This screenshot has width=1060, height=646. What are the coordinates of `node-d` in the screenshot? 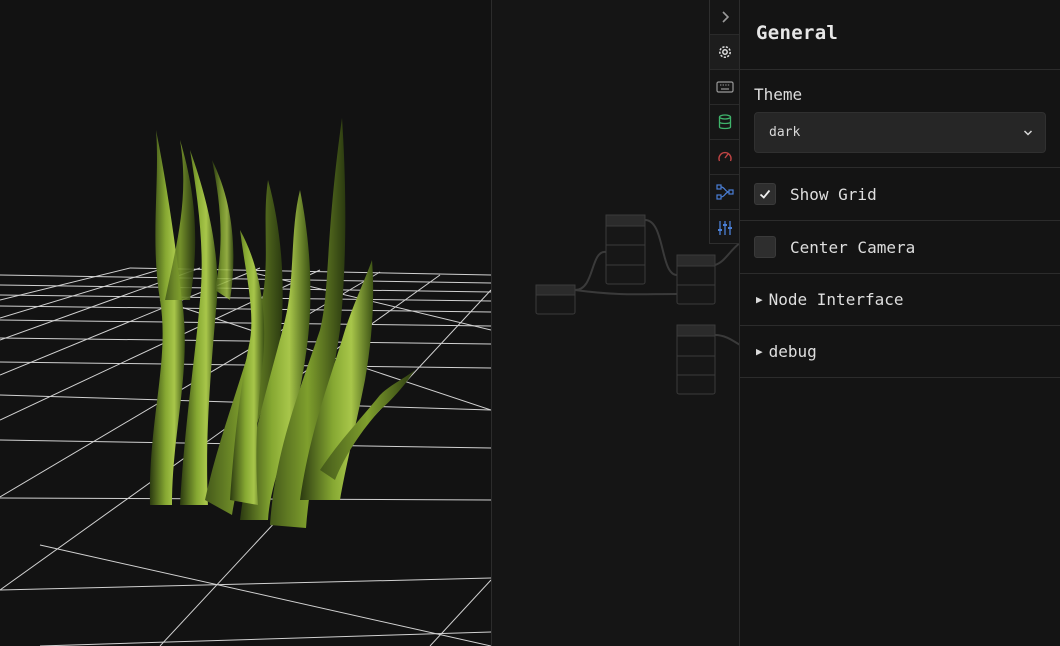 It's located at (696, 359).